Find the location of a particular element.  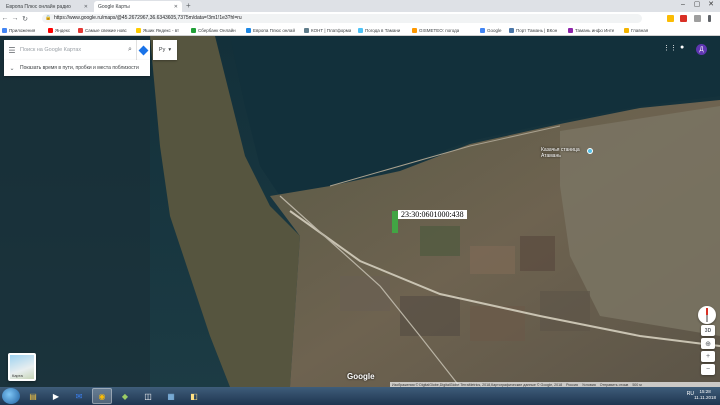

app-icon: ▦ is located at coordinates (171, 396).